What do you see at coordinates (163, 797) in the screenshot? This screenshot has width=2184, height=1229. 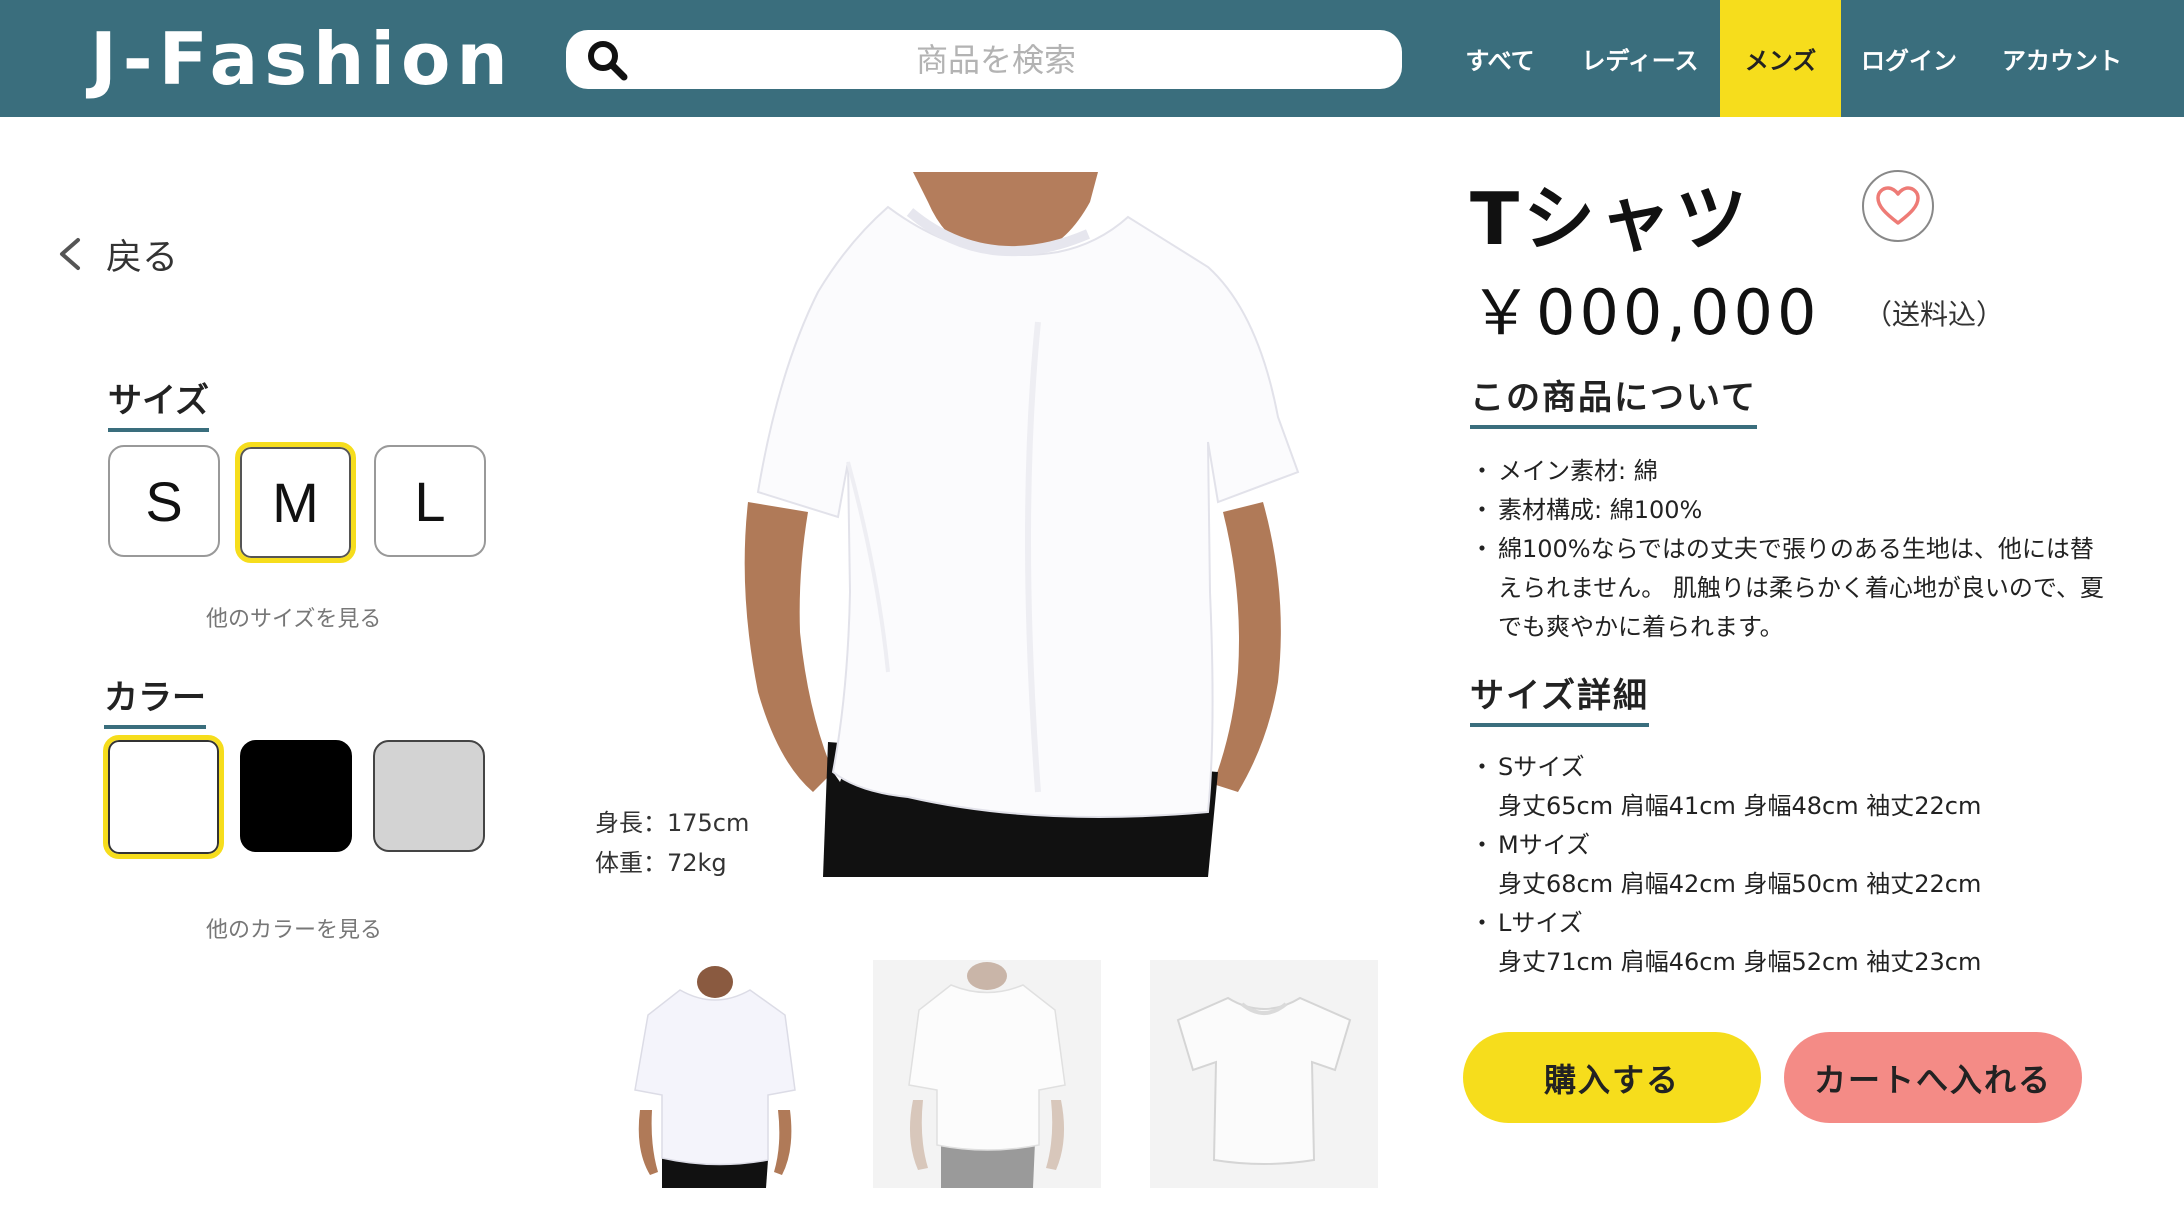 I see `color-option-white` at bounding box center [163, 797].